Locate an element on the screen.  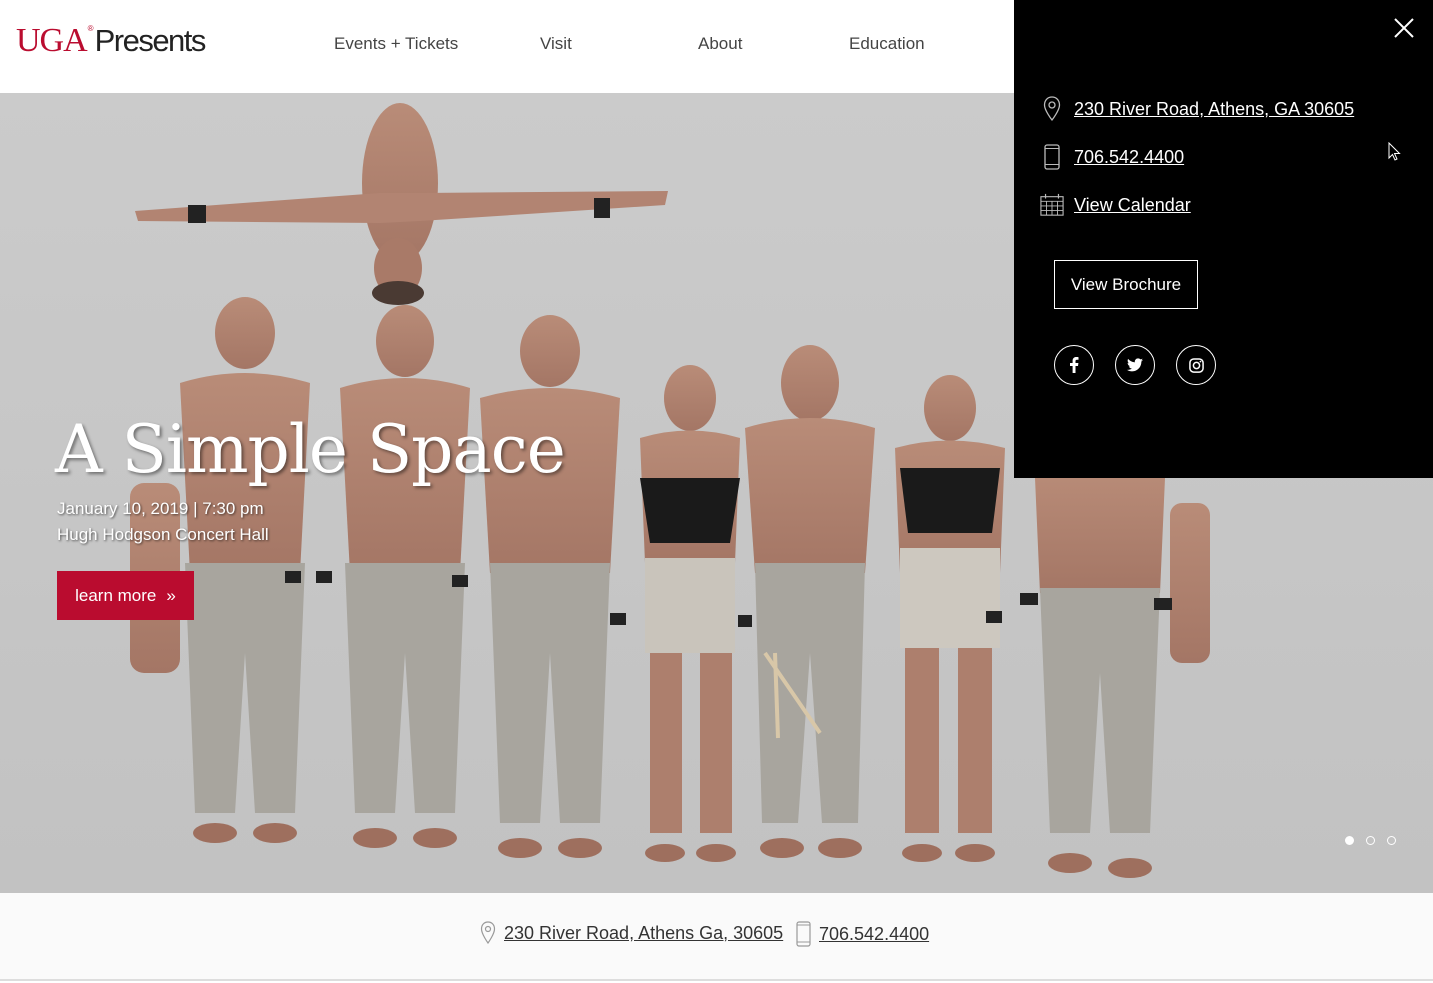
hero-title: A Simple Space is located at coordinates (310, 449).